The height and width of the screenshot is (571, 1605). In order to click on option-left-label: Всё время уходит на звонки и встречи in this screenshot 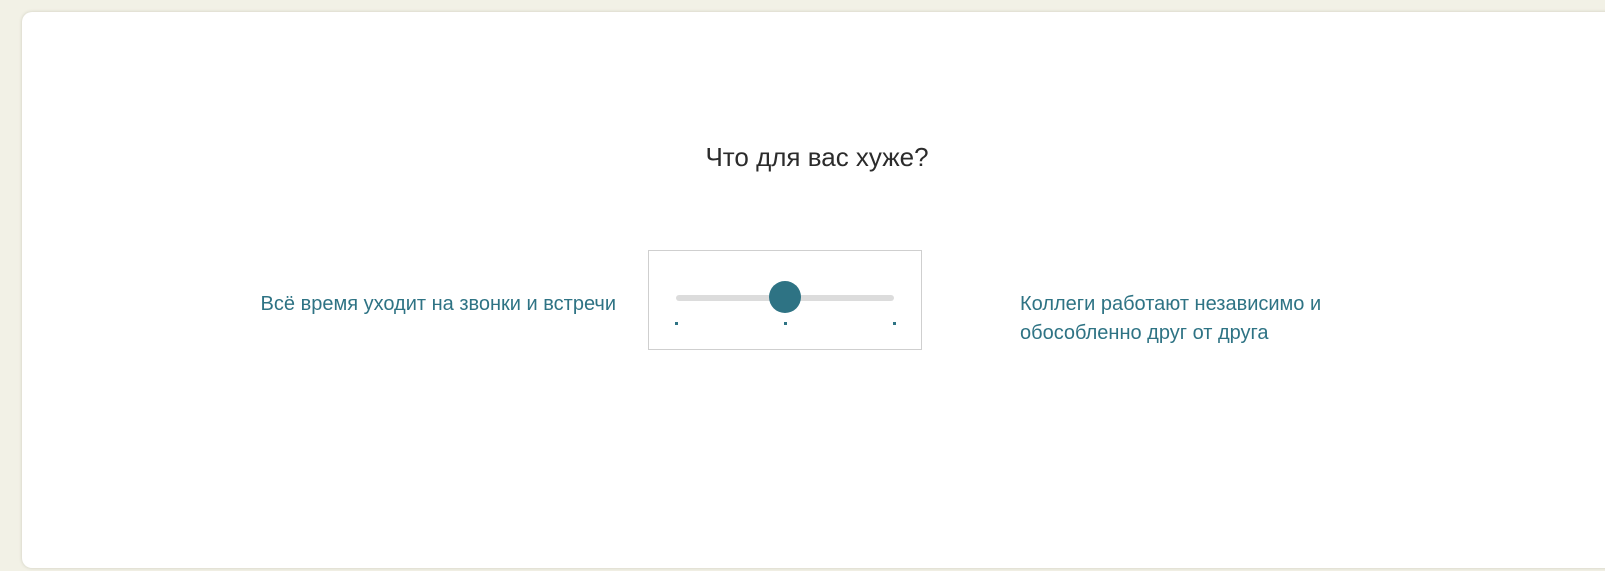, I will do `click(438, 304)`.